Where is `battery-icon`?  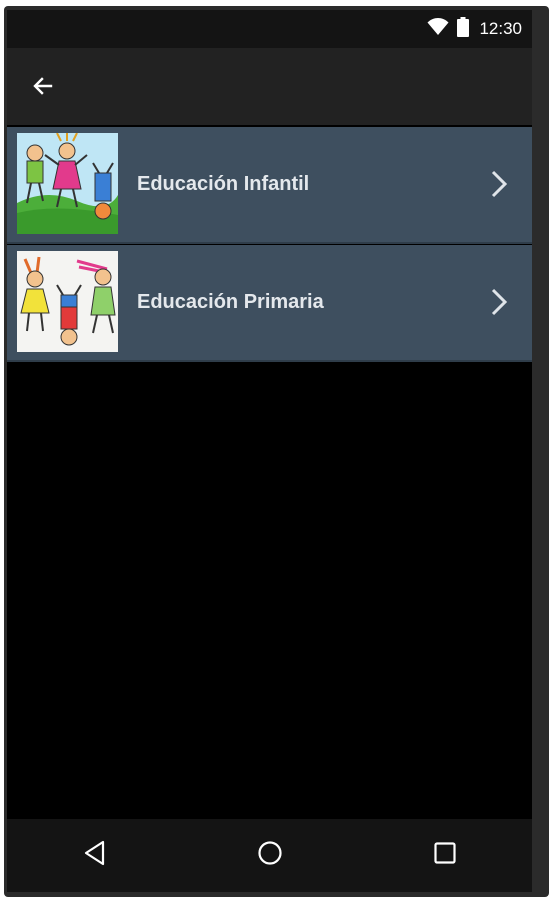 battery-icon is located at coordinates (463, 29).